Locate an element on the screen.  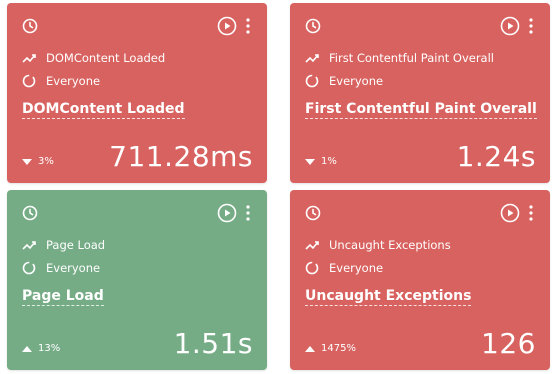
metric-name: Page Load is located at coordinates (76, 245).